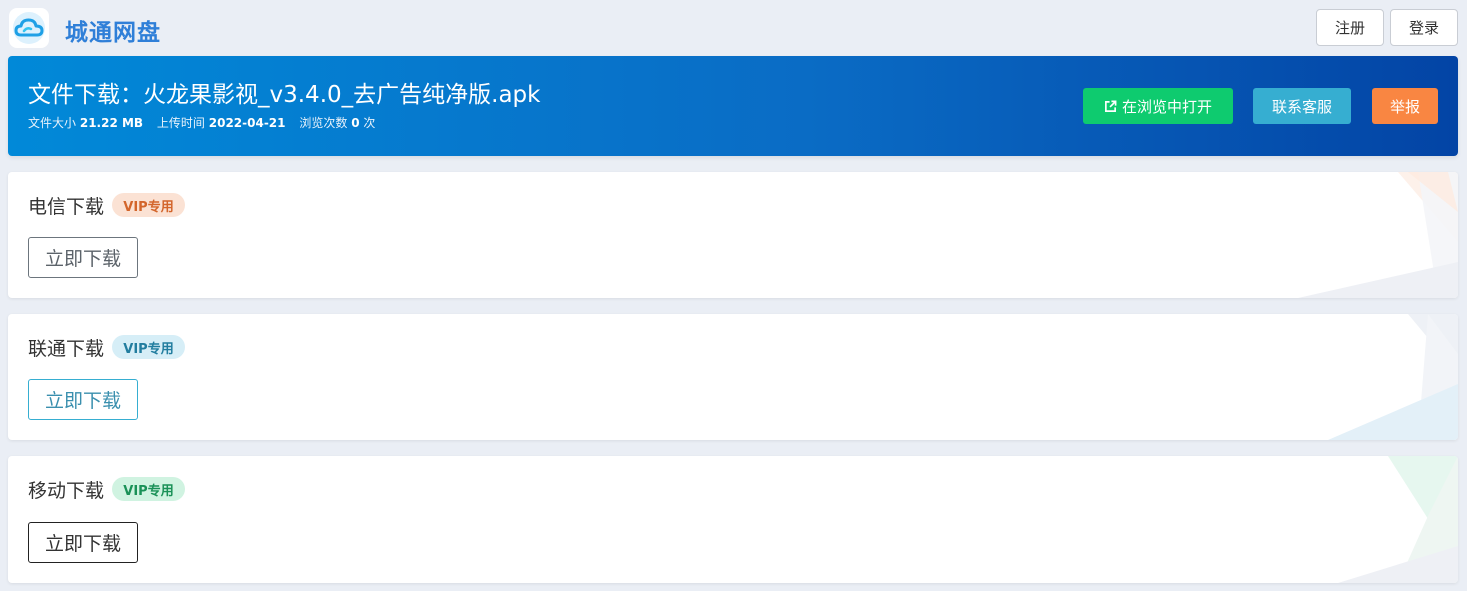 The width and height of the screenshot is (1467, 591). I want to click on download-card-title: 移动下载, so click(66, 491).